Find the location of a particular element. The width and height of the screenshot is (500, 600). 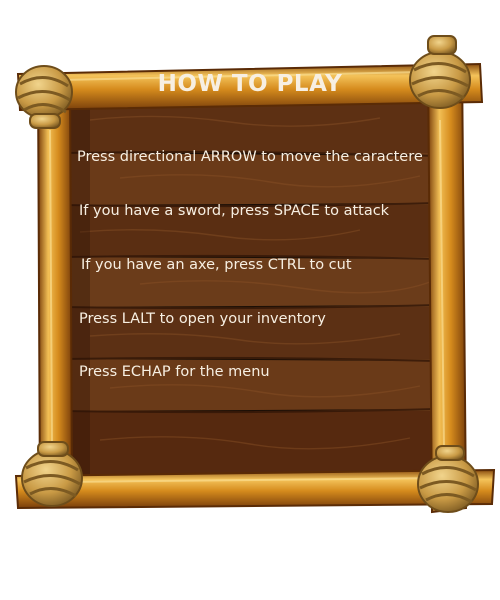

instruction-inventory: Press LALT to open your inventory is located at coordinates (202, 319).